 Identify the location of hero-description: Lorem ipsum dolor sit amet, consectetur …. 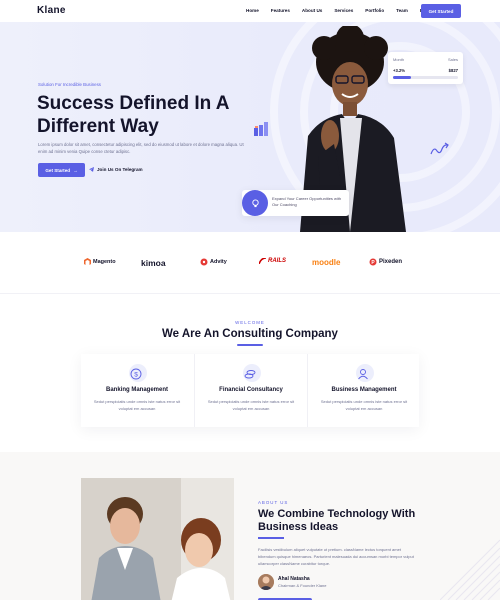
(141, 148).